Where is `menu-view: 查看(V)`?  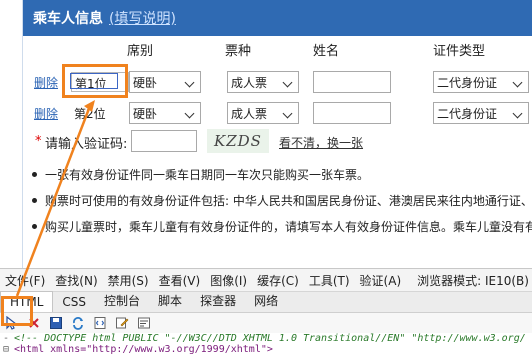 menu-view: 查看(V) is located at coordinates (180, 280).